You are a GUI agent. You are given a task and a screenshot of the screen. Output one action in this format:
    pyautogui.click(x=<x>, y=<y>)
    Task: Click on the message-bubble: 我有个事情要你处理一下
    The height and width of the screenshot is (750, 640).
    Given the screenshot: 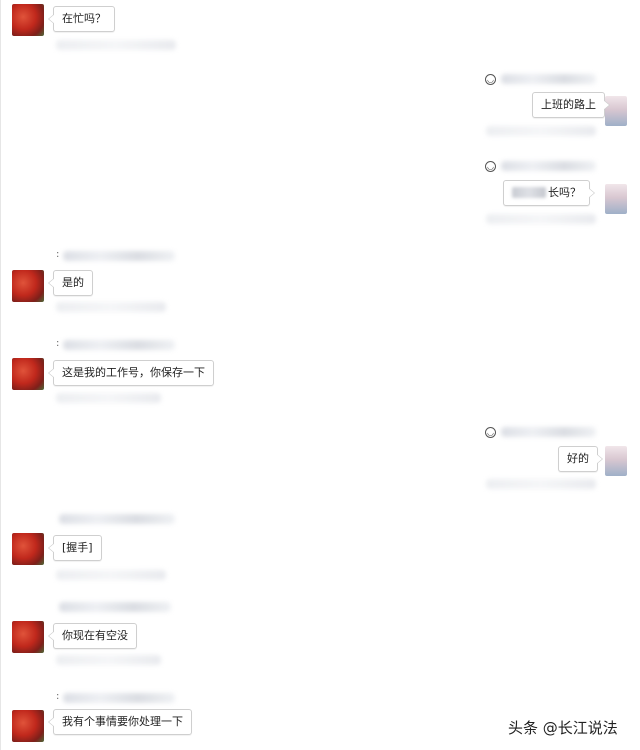 What is the action you would take?
    pyautogui.click(x=120, y=722)
    